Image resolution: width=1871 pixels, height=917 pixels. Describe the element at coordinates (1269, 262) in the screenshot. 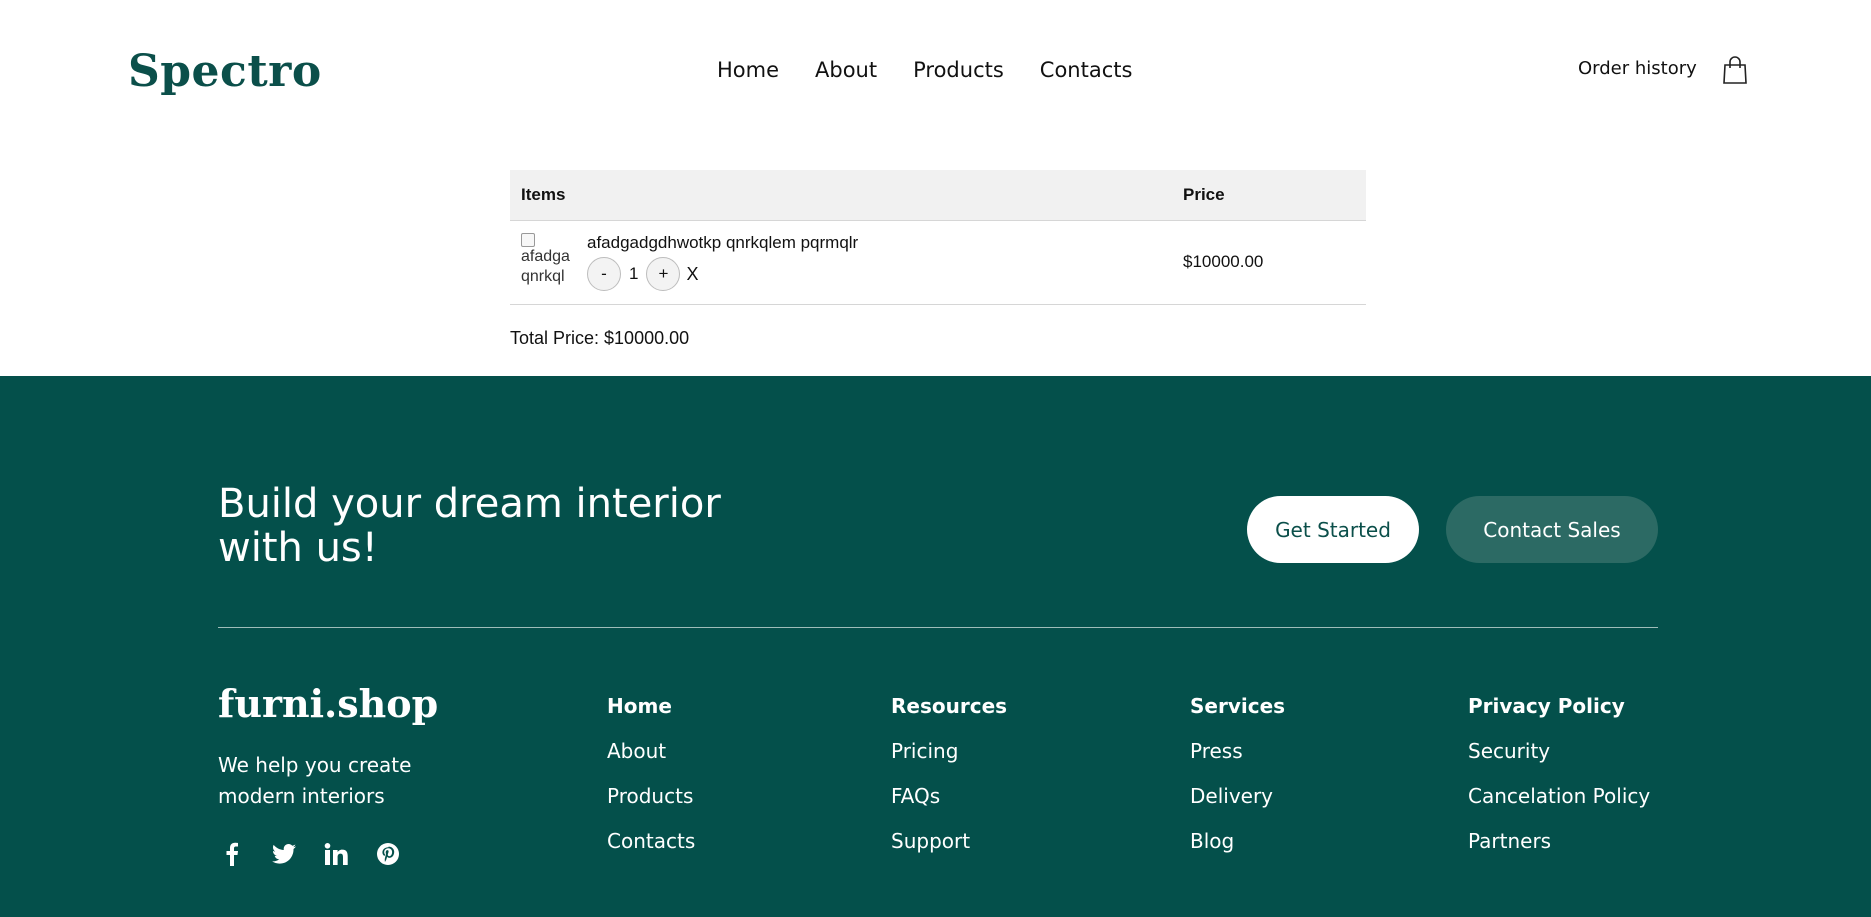

I see `item-price: $10000.00` at that location.